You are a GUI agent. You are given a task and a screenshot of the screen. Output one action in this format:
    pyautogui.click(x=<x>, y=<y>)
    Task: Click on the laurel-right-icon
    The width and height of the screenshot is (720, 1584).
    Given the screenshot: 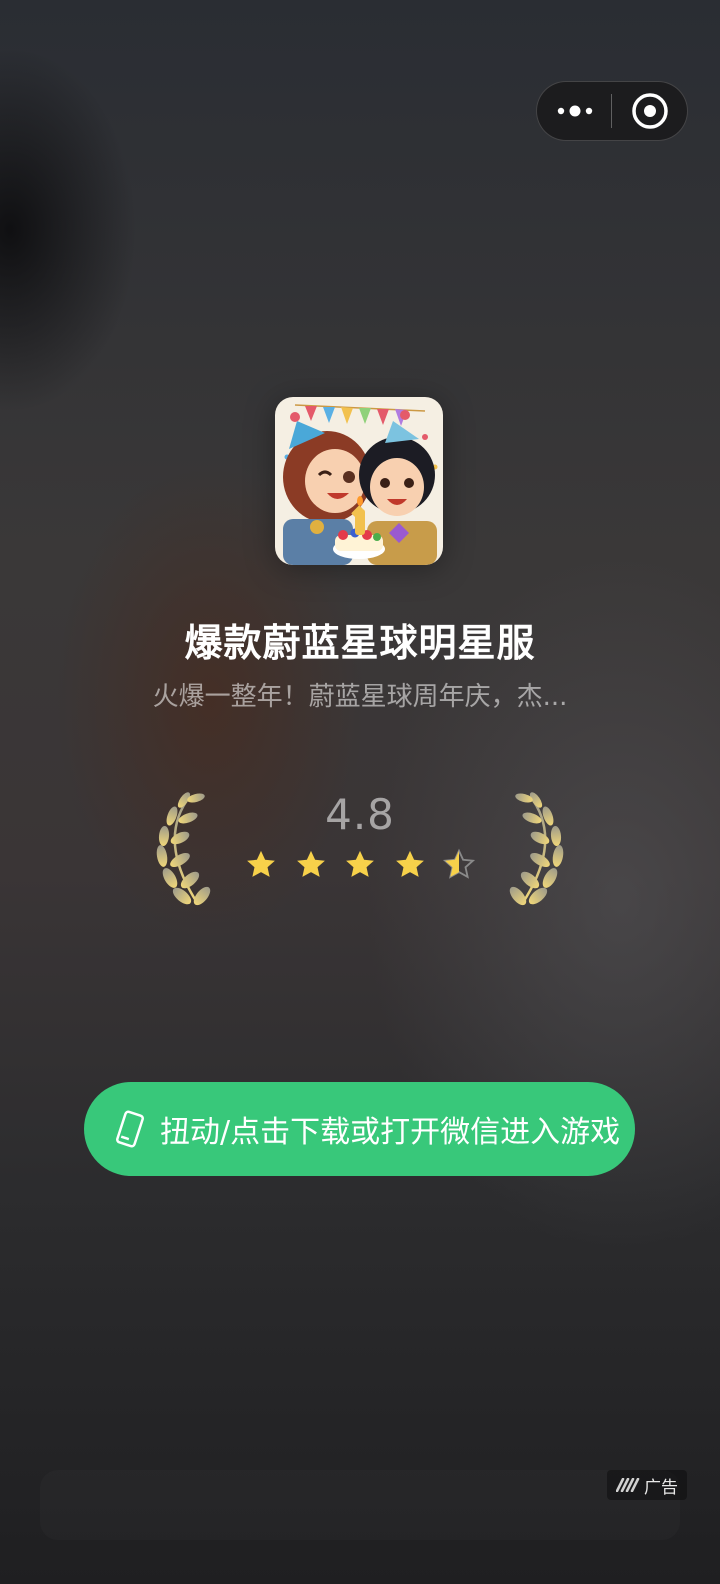 What is the action you would take?
    pyautogui.click(x=536, y=849)
    